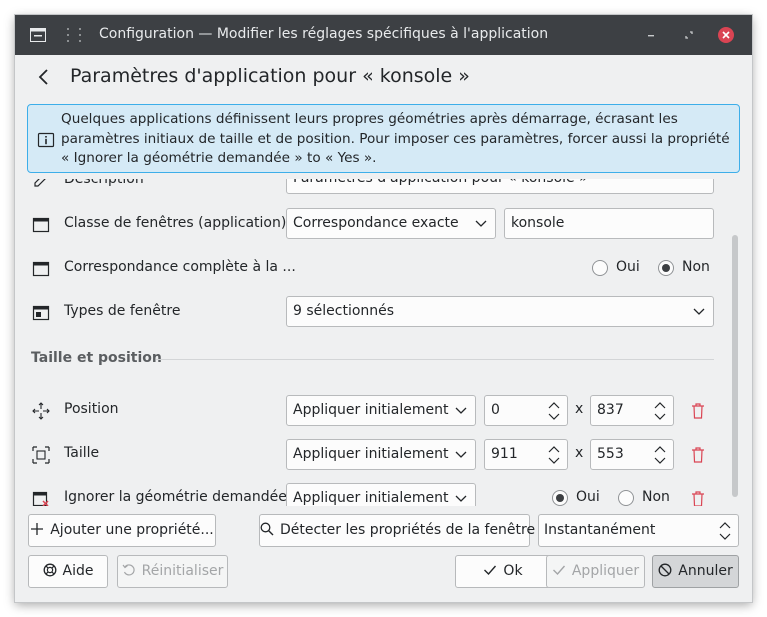 The height and width of the screenshot is (617, 767). Describe the element at coordinates (74, 35) in the screenshot. I see `keep-on-all-desktops-icon` at that location.